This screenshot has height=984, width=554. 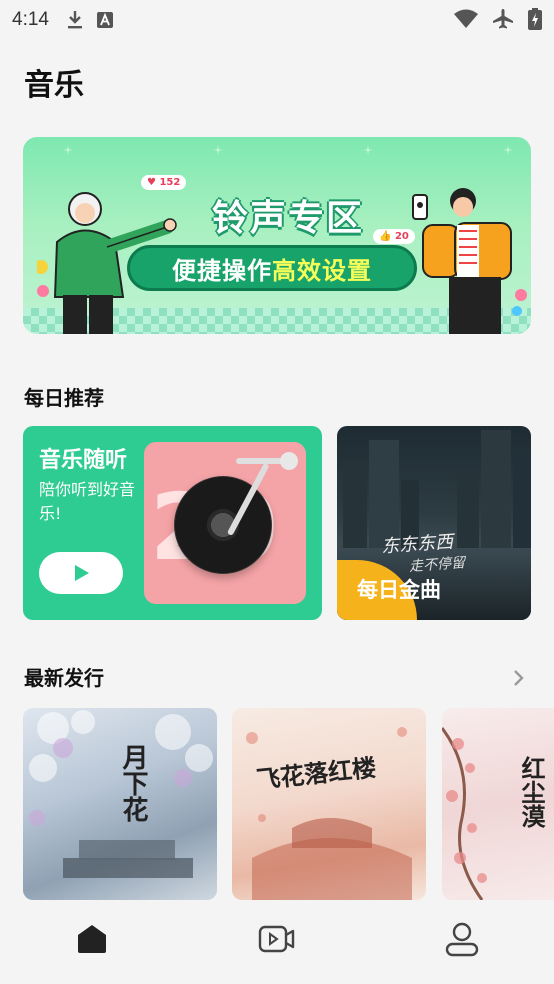 I want to click on album-card: 红尘漠, so click(x=498, y=804).